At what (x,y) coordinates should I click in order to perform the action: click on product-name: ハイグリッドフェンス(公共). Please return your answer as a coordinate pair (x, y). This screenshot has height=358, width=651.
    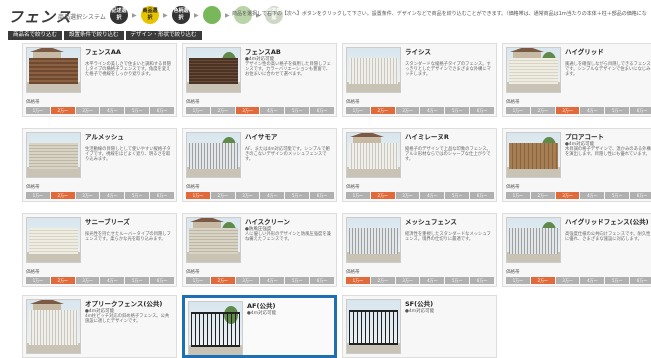
    Looking at the image, I should click on (607, 221).